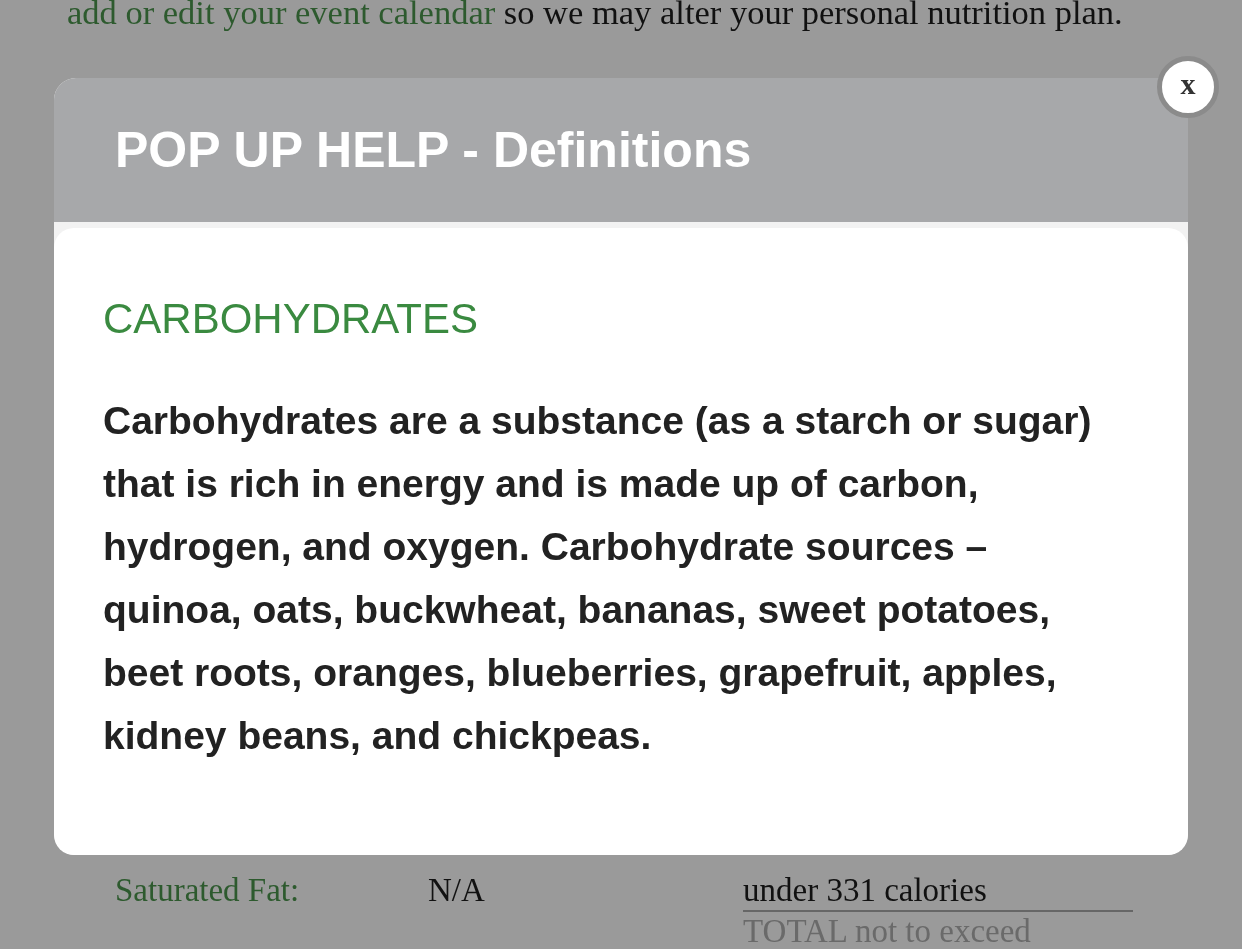  Describe the element at coordinates (457, 891) in the screenshot. I see `nutrient-value: N/A` at that location.